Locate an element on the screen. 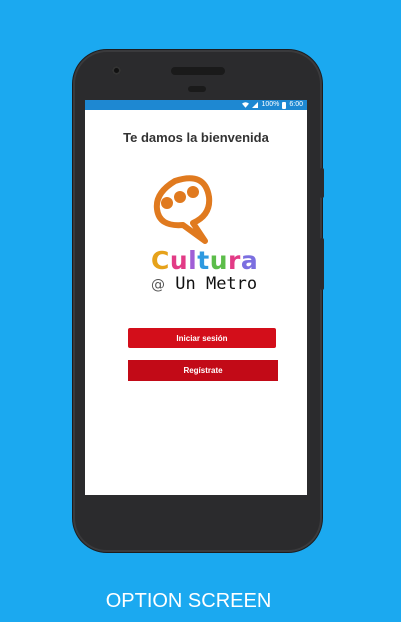  front-camera-icon is located at coordinates (116, 70).